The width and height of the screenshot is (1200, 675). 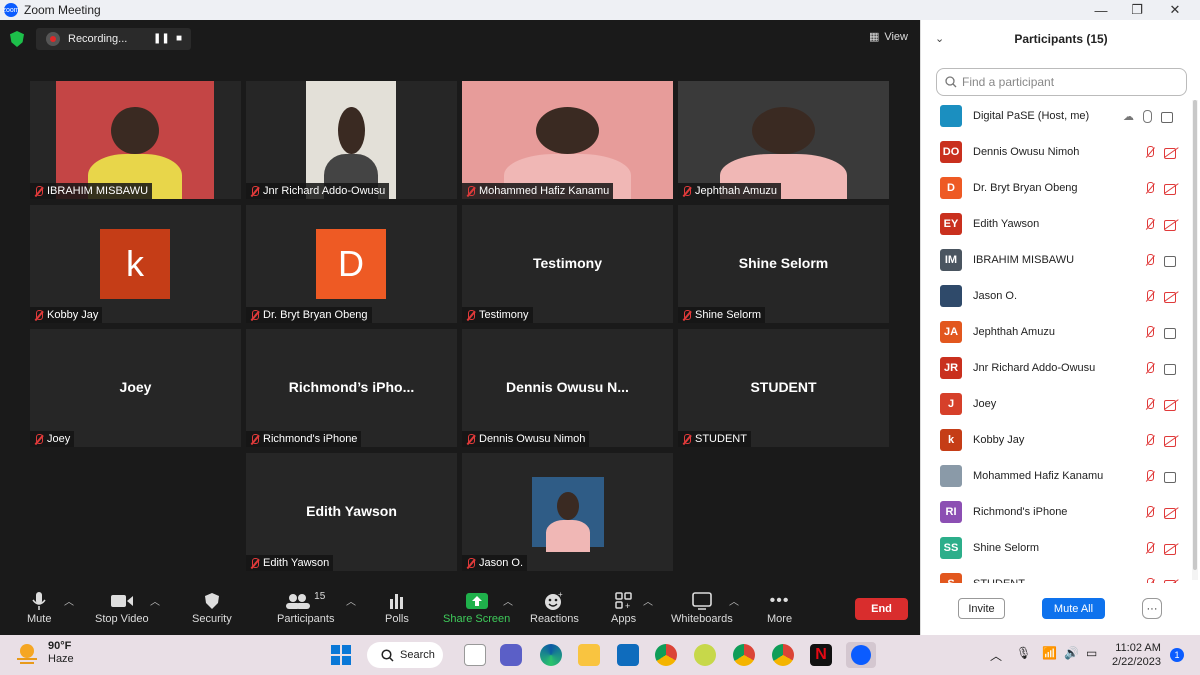 What do you see at coordinates (783, 140) in the screenshot?
I see `video-tile: Jephthah Amuzu` at bounding box center [783, 140].